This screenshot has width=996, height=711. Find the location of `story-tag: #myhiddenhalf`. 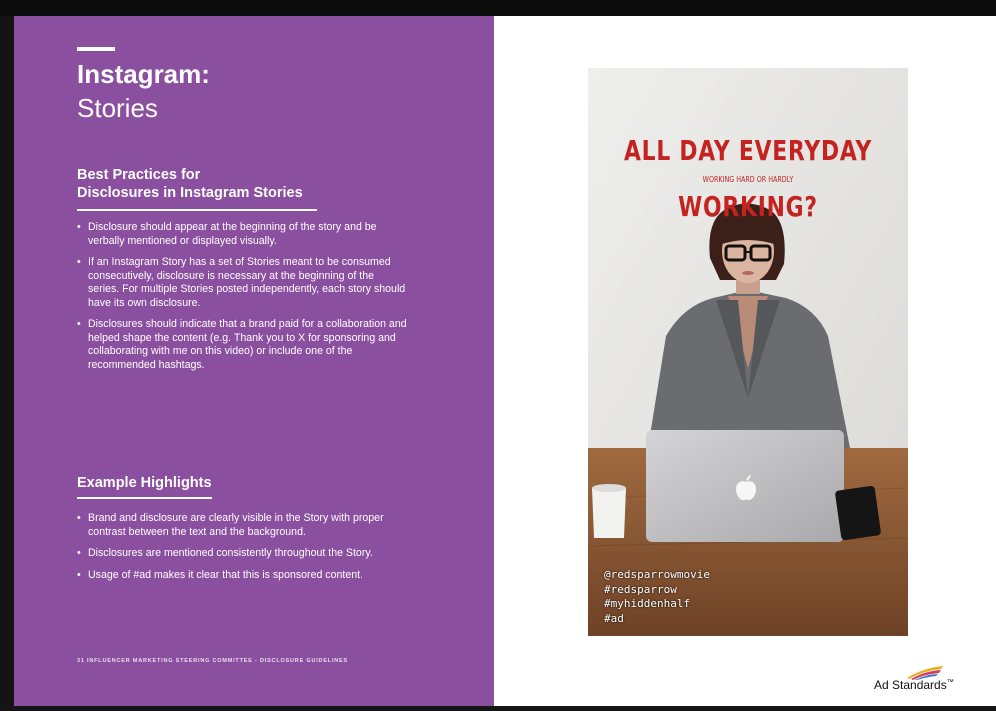

story-tag: #myhiddenhalf is located at coordinates (647, 603).